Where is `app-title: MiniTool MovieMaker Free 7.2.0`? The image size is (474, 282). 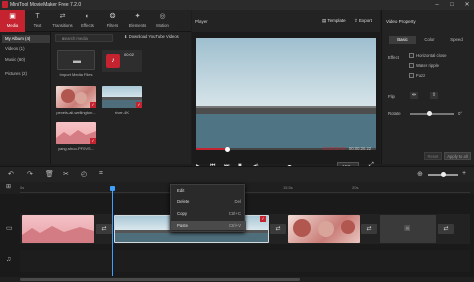
app-title: MiniTool MovieMaker Free 7.2.0 is located at coordinates (46, 5).